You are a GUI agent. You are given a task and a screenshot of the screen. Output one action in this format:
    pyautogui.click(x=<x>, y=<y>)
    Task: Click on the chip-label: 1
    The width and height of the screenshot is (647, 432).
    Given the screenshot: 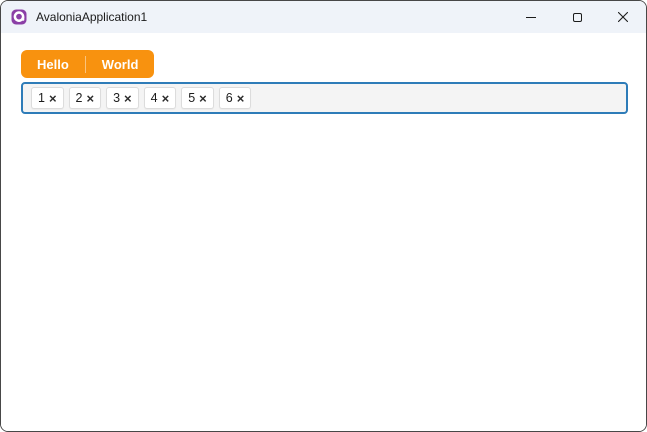 What is the action you would take?
    pyautogui.click(x=41, y=97)
    